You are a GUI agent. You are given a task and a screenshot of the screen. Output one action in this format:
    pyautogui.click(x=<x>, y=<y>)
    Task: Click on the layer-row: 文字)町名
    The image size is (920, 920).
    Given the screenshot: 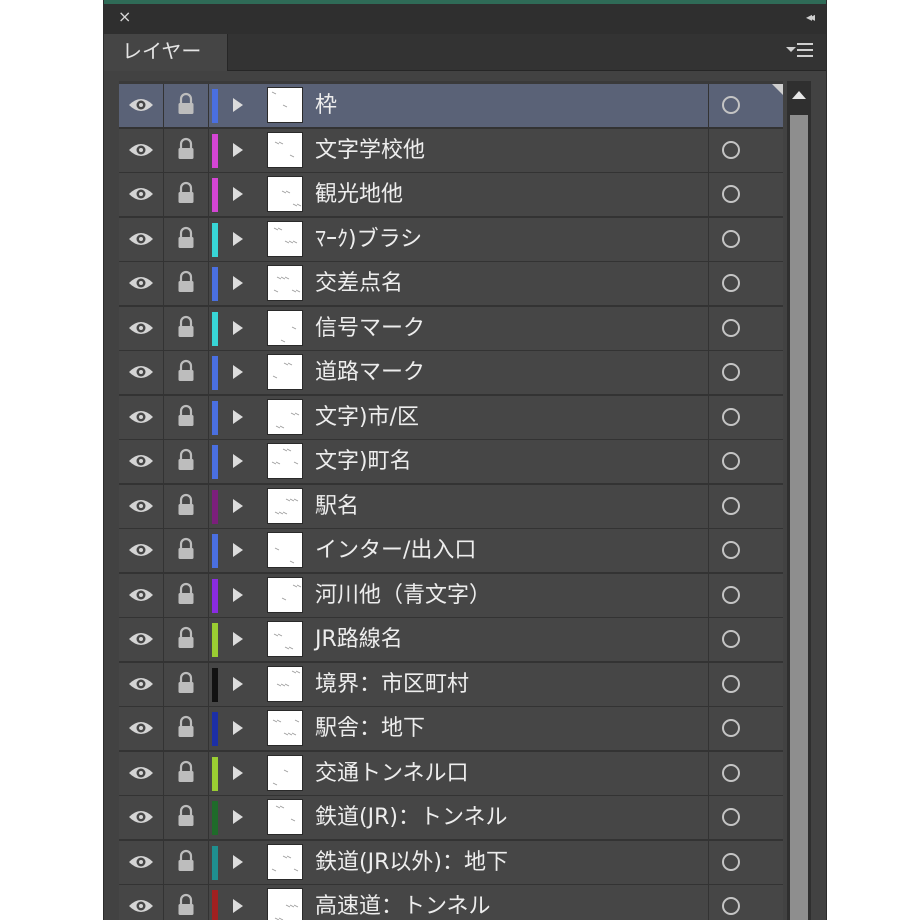 What is the action you would take?
    pyautogui.click(x=451, y=462)
    